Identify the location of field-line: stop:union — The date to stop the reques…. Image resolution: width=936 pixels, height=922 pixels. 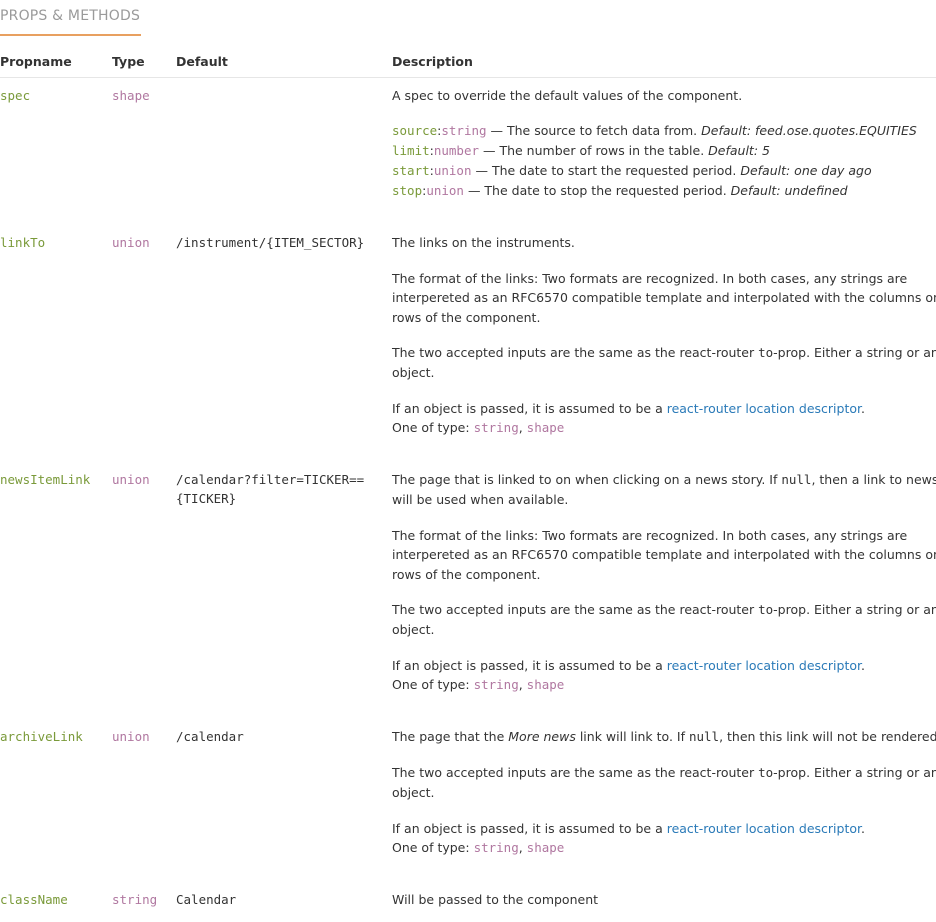
(620, 190).